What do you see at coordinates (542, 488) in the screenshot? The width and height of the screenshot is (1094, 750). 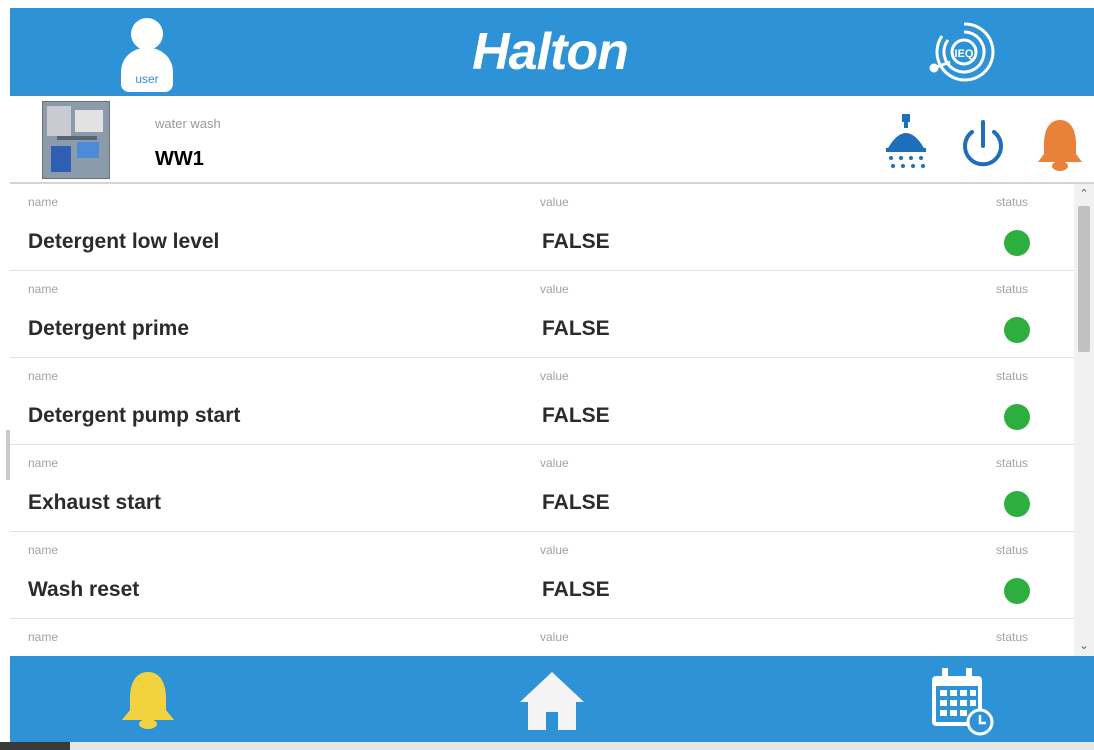 I see `list-item: name value status Exhaust start FALSE` at bounding box center [542, 488].